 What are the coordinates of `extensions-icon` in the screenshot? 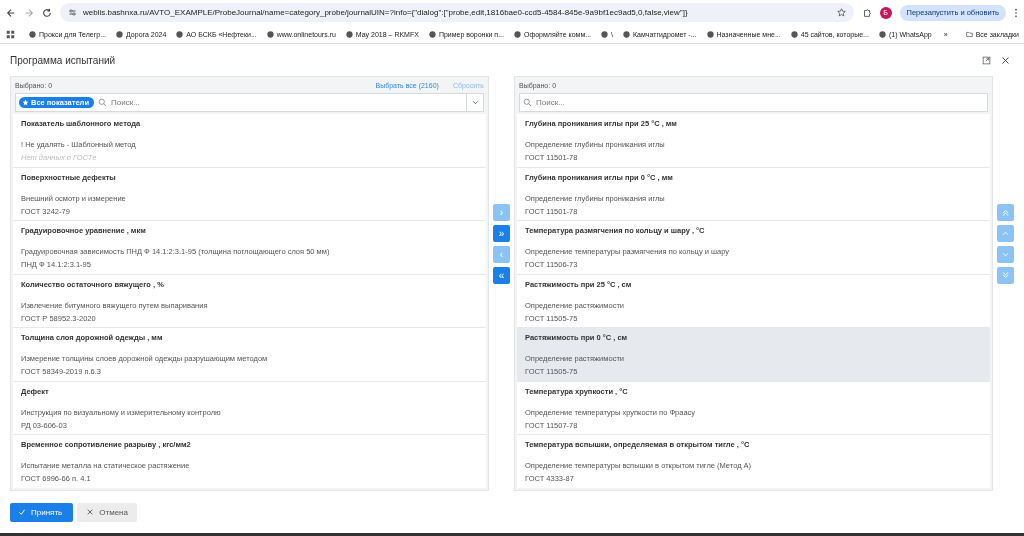 It's located at (866, 12).